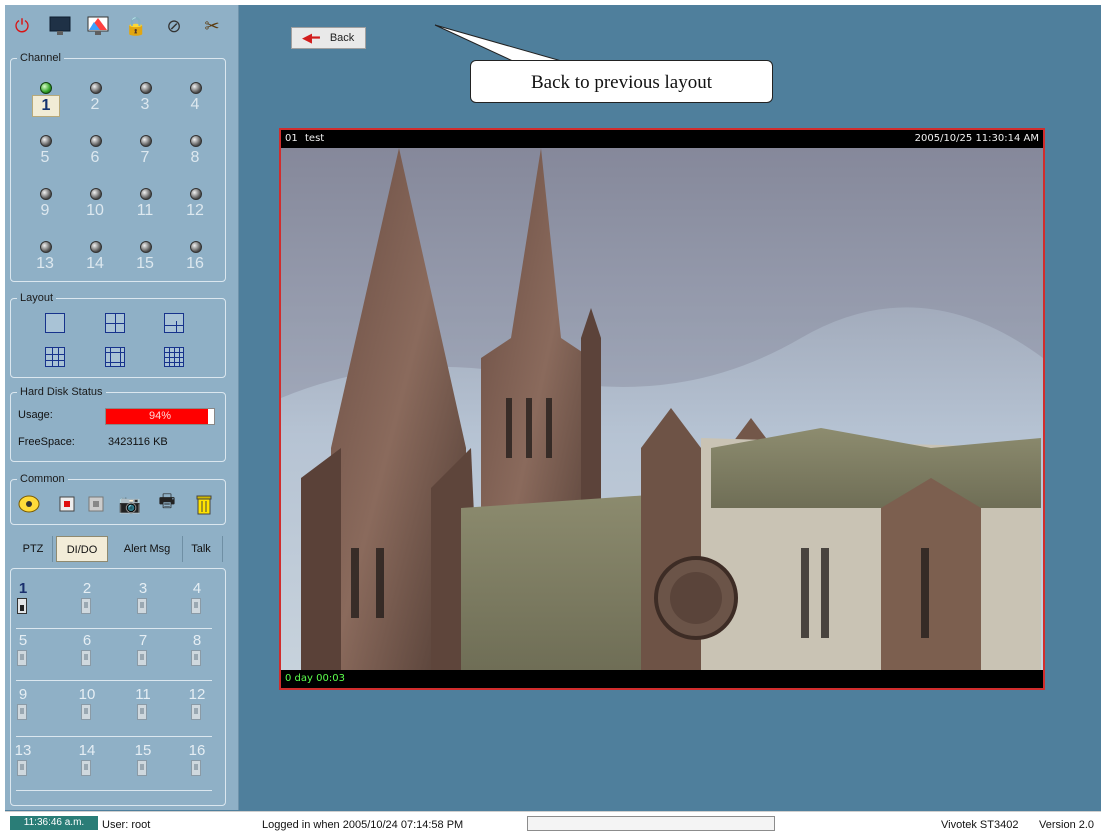 Image resolution: width=1101 pixels, height=836 pixels. What do you see at coordinates (23, 654) in the screenshot?
I see `dido-item-5: 5` at bounding box center [23, 654].